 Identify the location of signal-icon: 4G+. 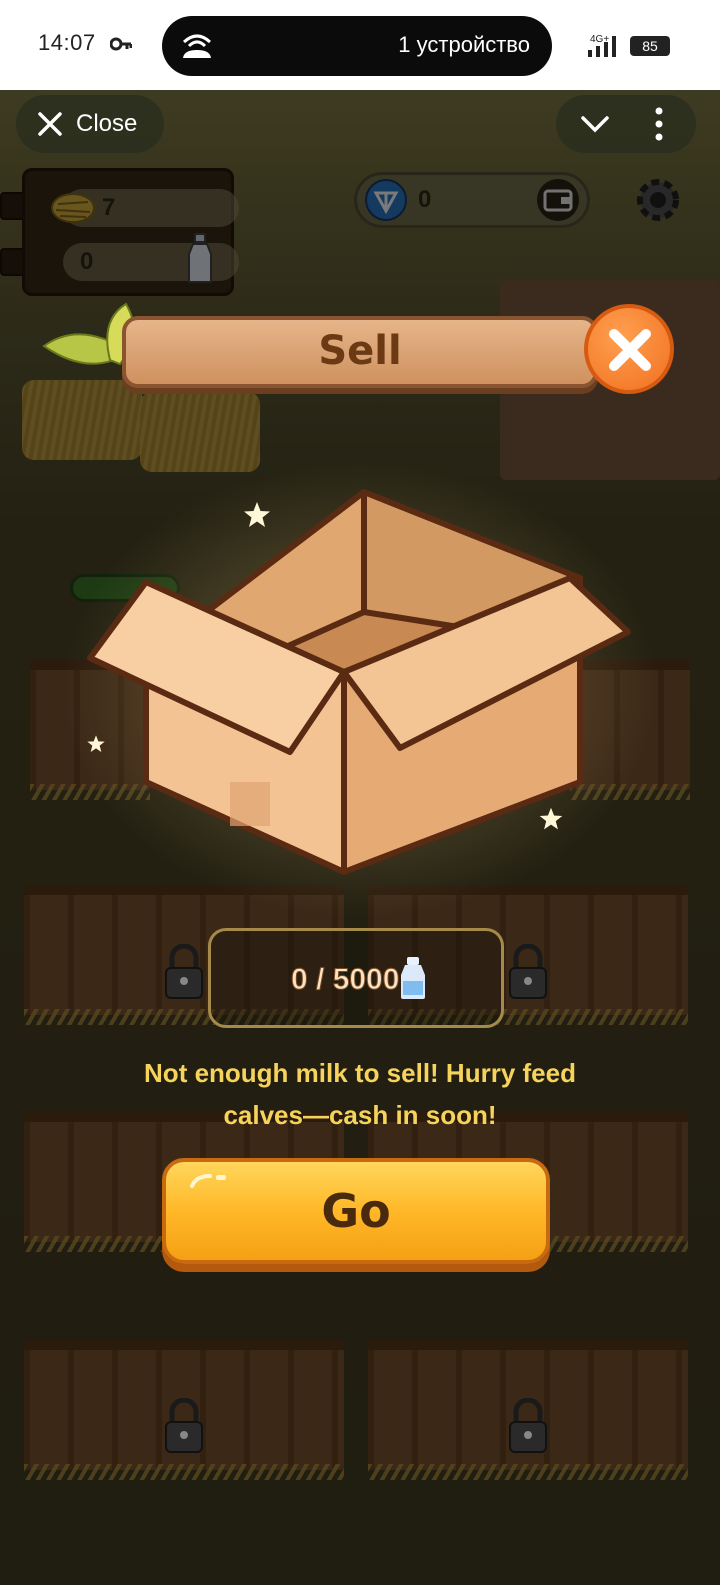
(602, 45).